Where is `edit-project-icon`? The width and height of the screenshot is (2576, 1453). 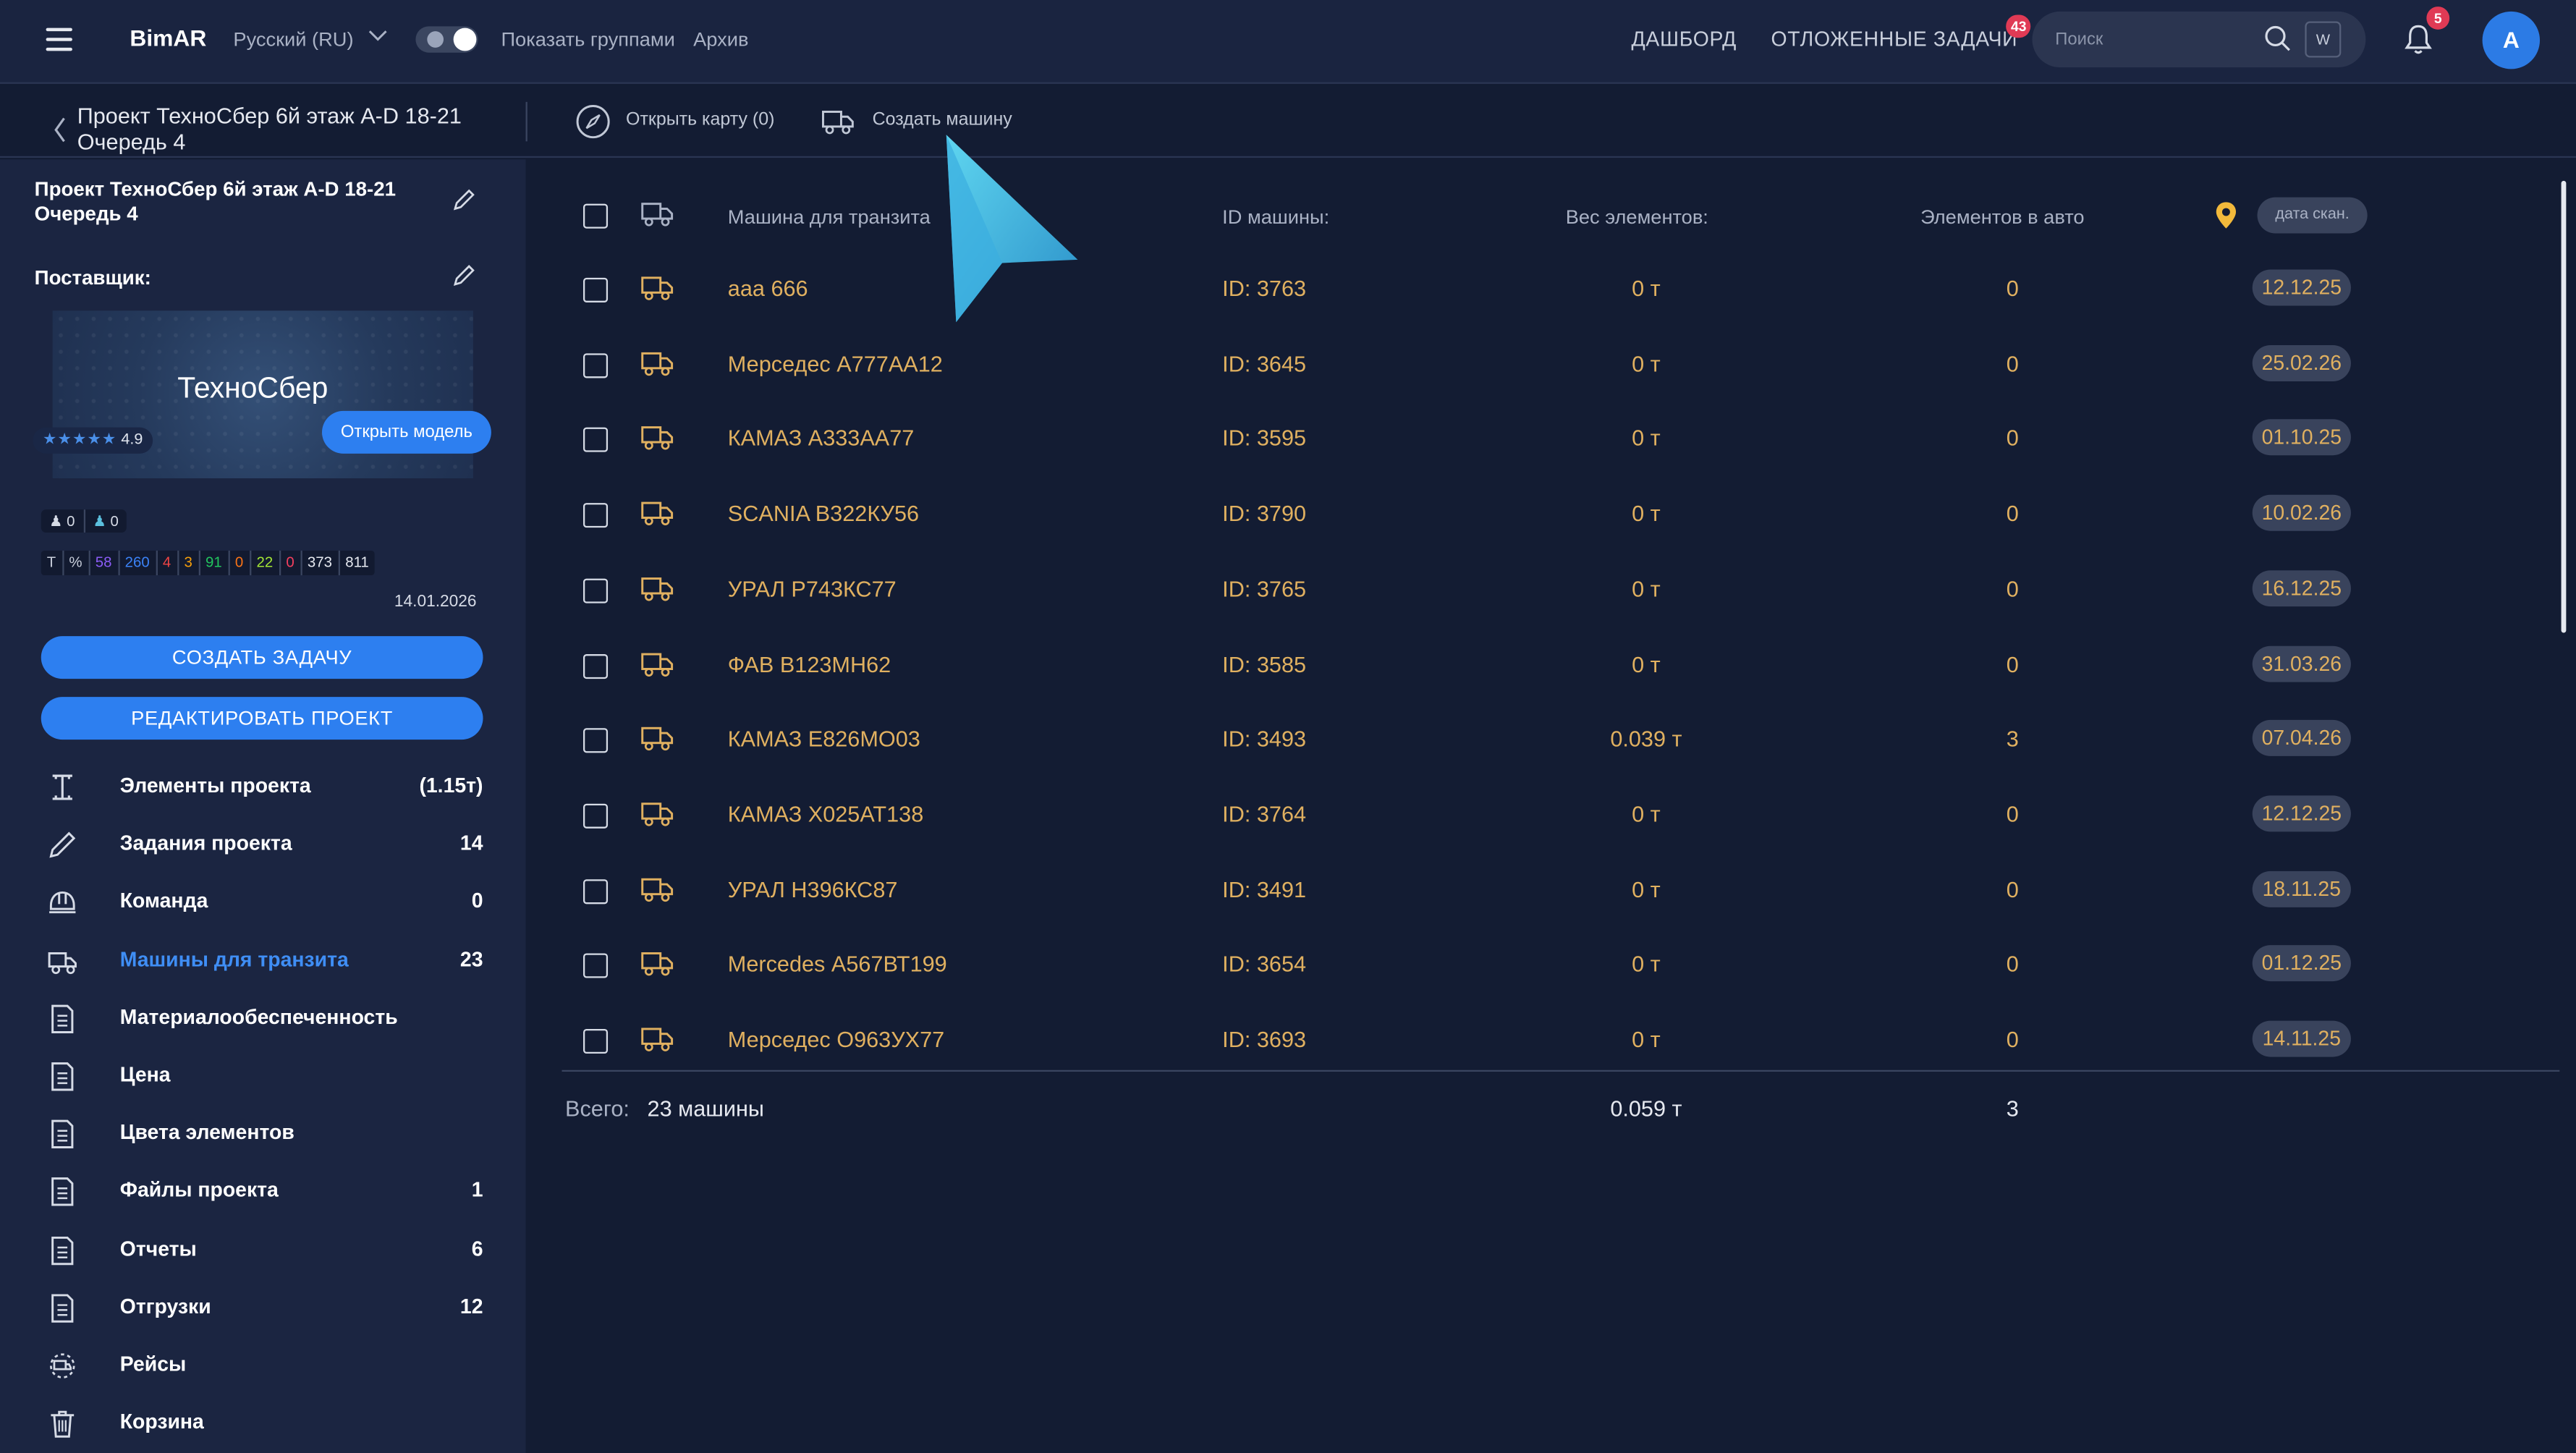
edit-project-icon is located at coordinates (464, 200).